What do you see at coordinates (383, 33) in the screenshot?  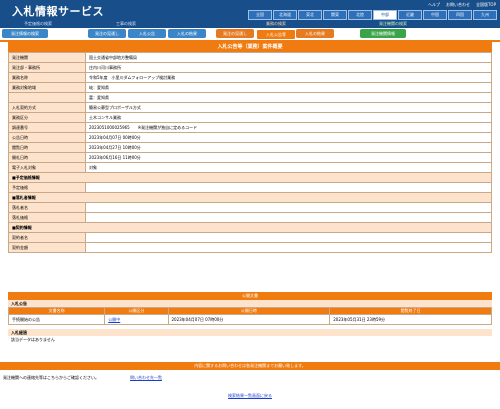 I see `nav-agency-info: 発注機関情報` at bounding box center [383, 33].